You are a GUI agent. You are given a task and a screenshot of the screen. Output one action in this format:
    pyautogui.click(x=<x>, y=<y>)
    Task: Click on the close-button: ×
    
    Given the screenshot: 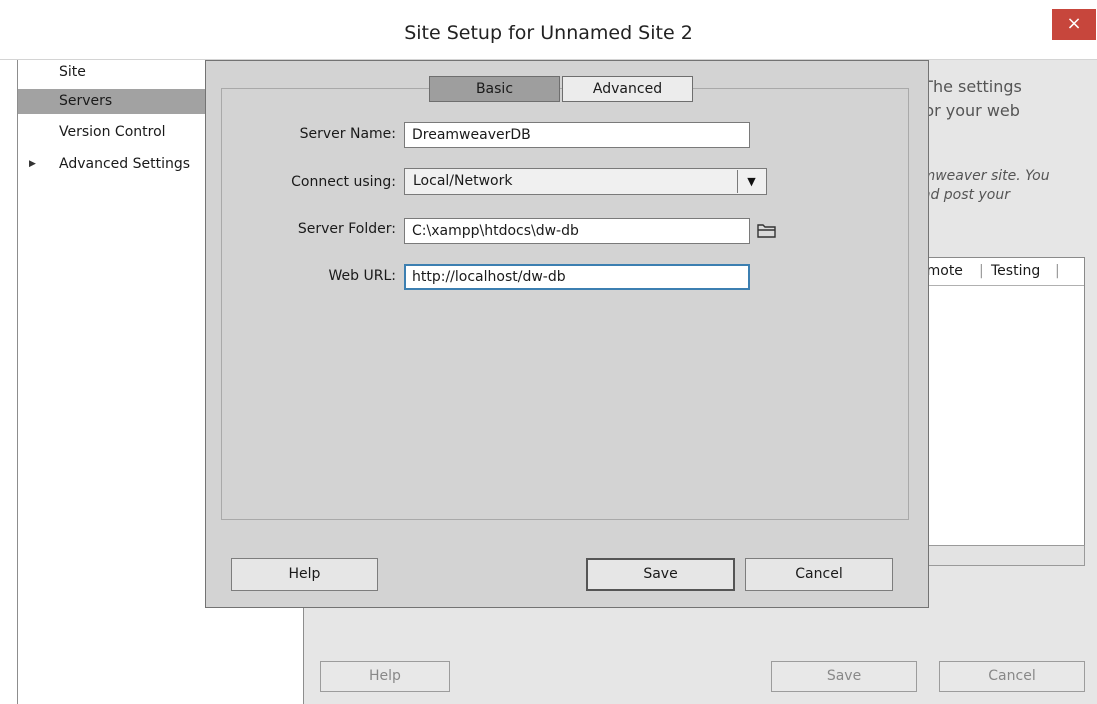 What is the action you would take?
    pyautogui.click(x=1074, y=24)
    